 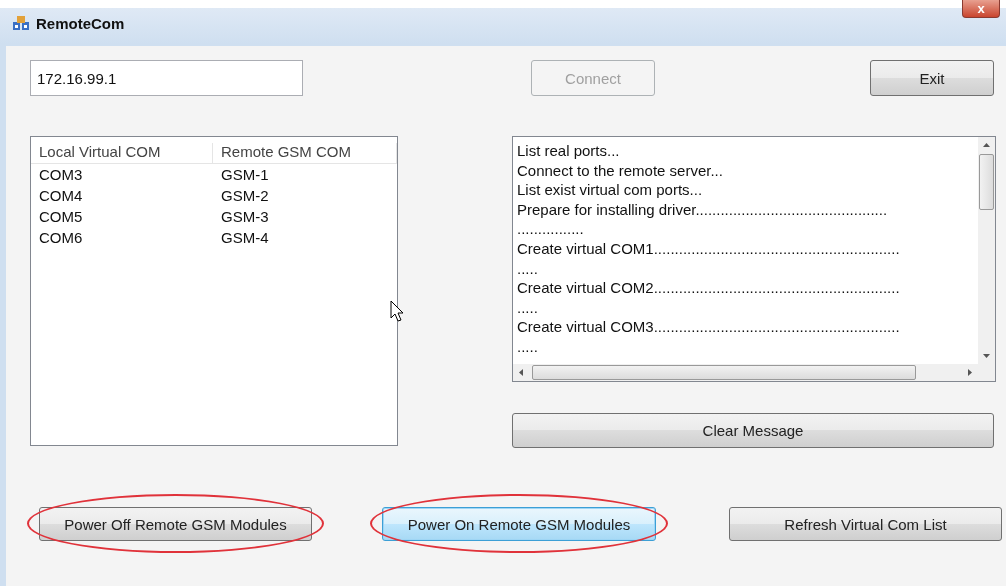 I want to click on horizontal-scrollbar, so click(x=745, y=372).